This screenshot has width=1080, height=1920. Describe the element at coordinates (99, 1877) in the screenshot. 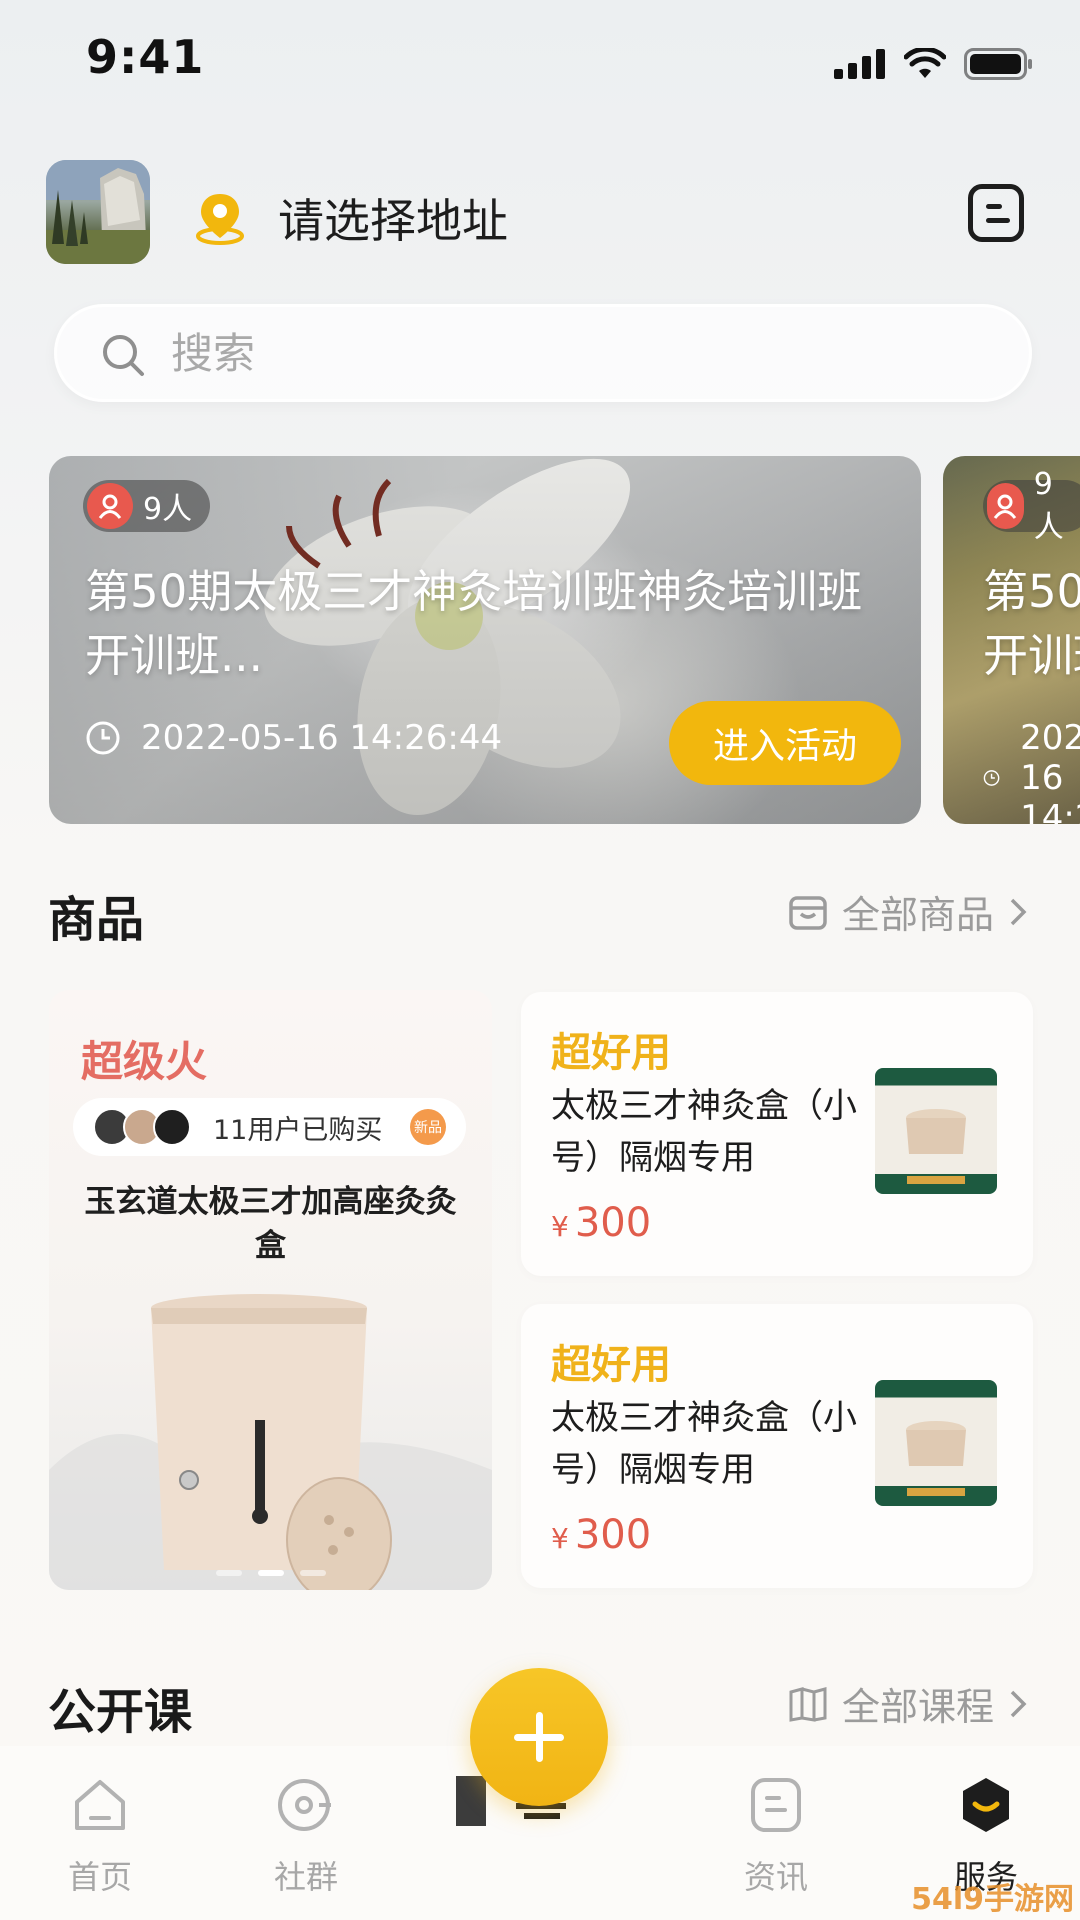

I see `tab-label: 首页` at that location.